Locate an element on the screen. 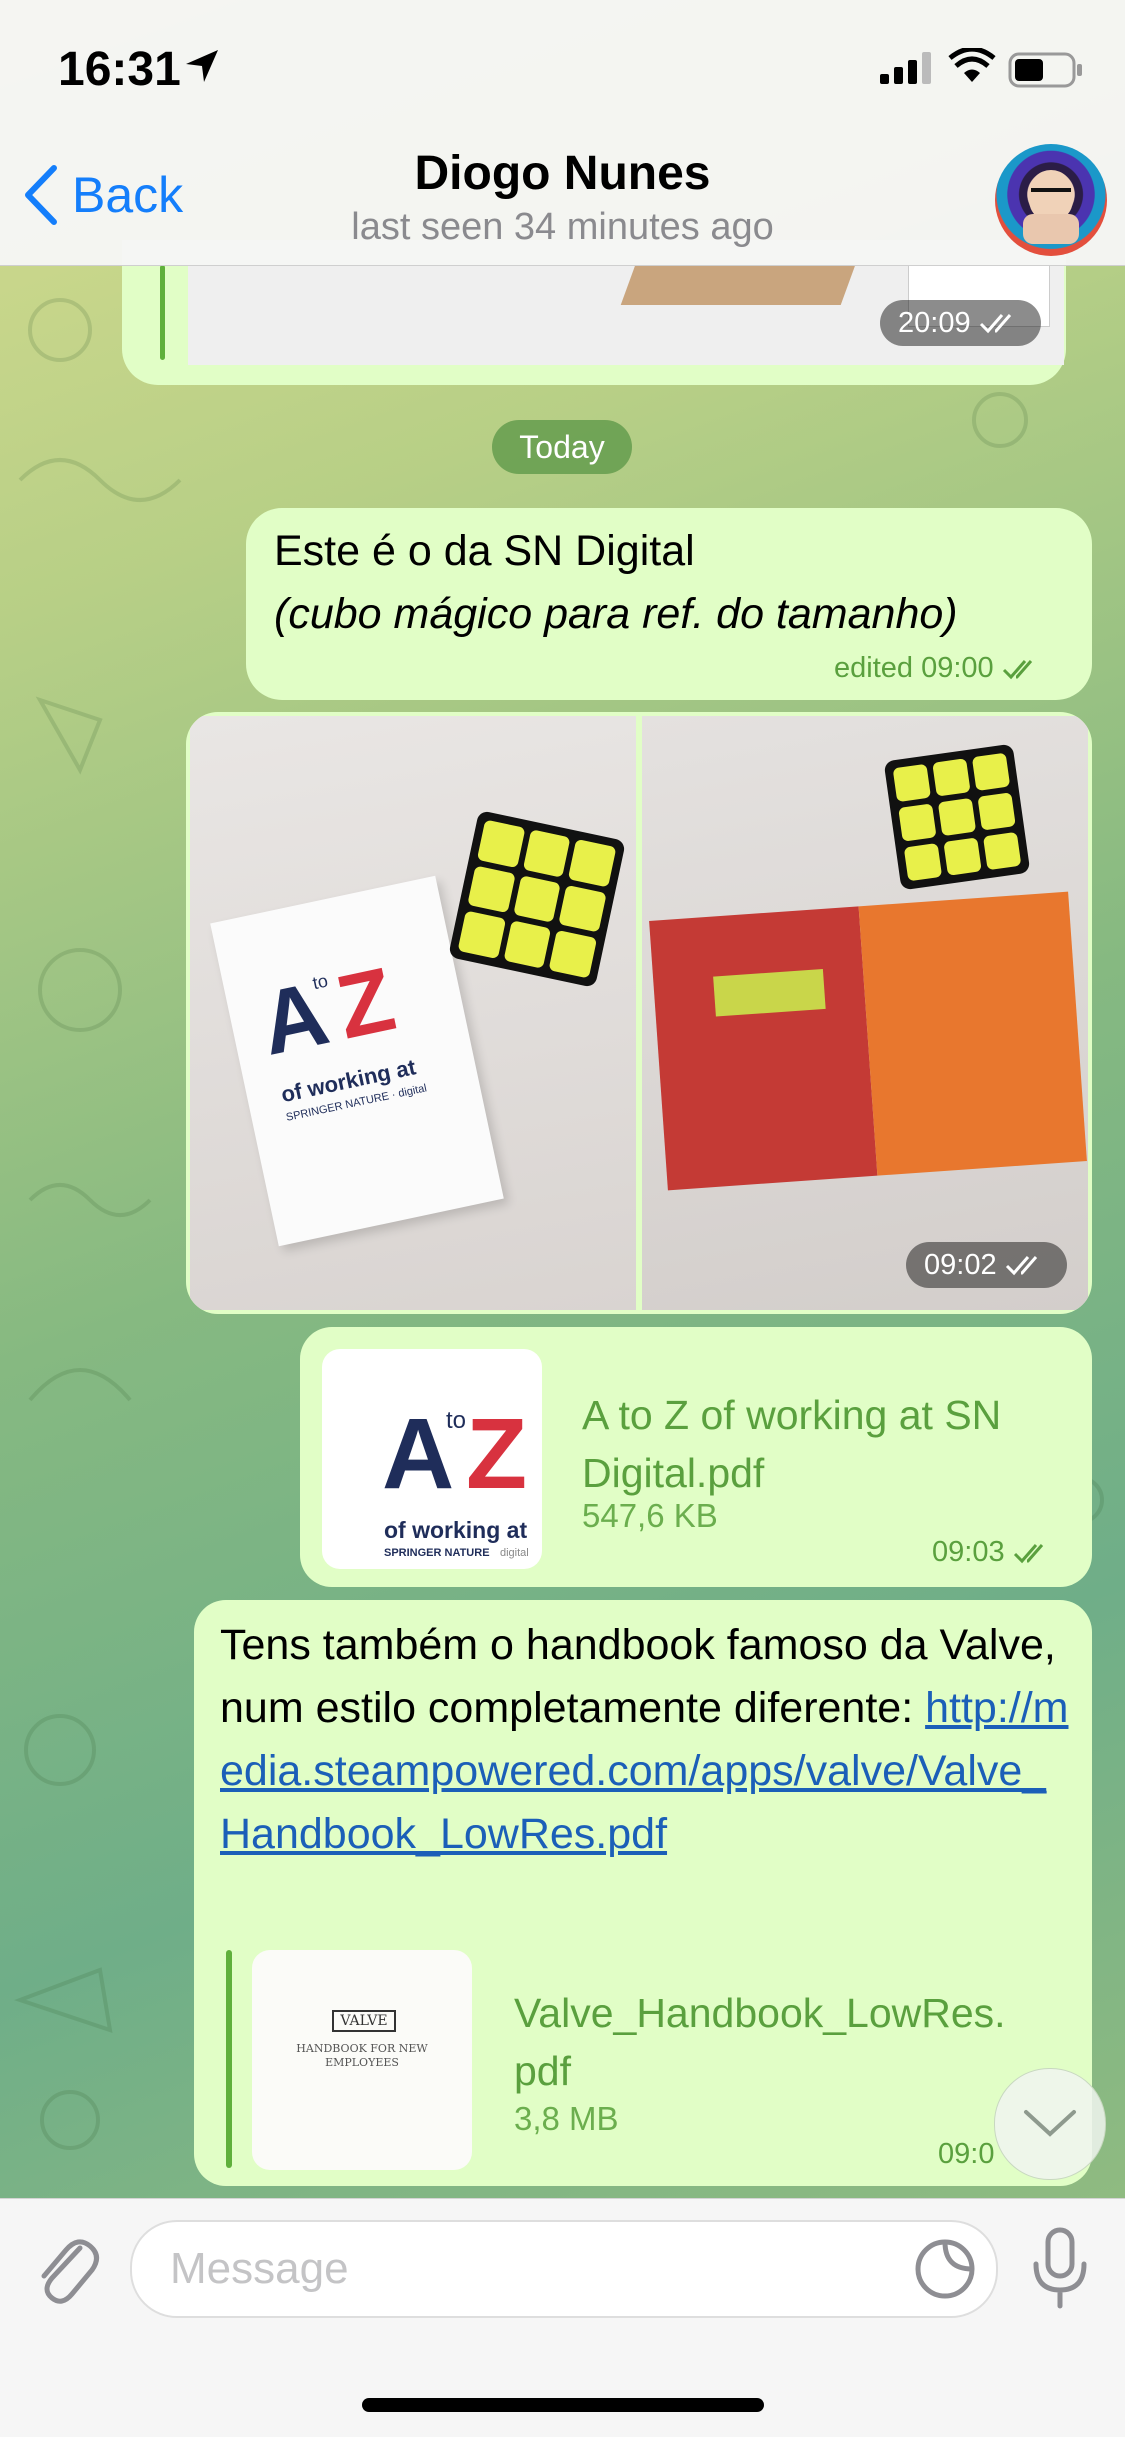 This screenshot has height=2437, width=1125. link-preview-file-size: 3,8 MB is located at coordinates (566, 2118).